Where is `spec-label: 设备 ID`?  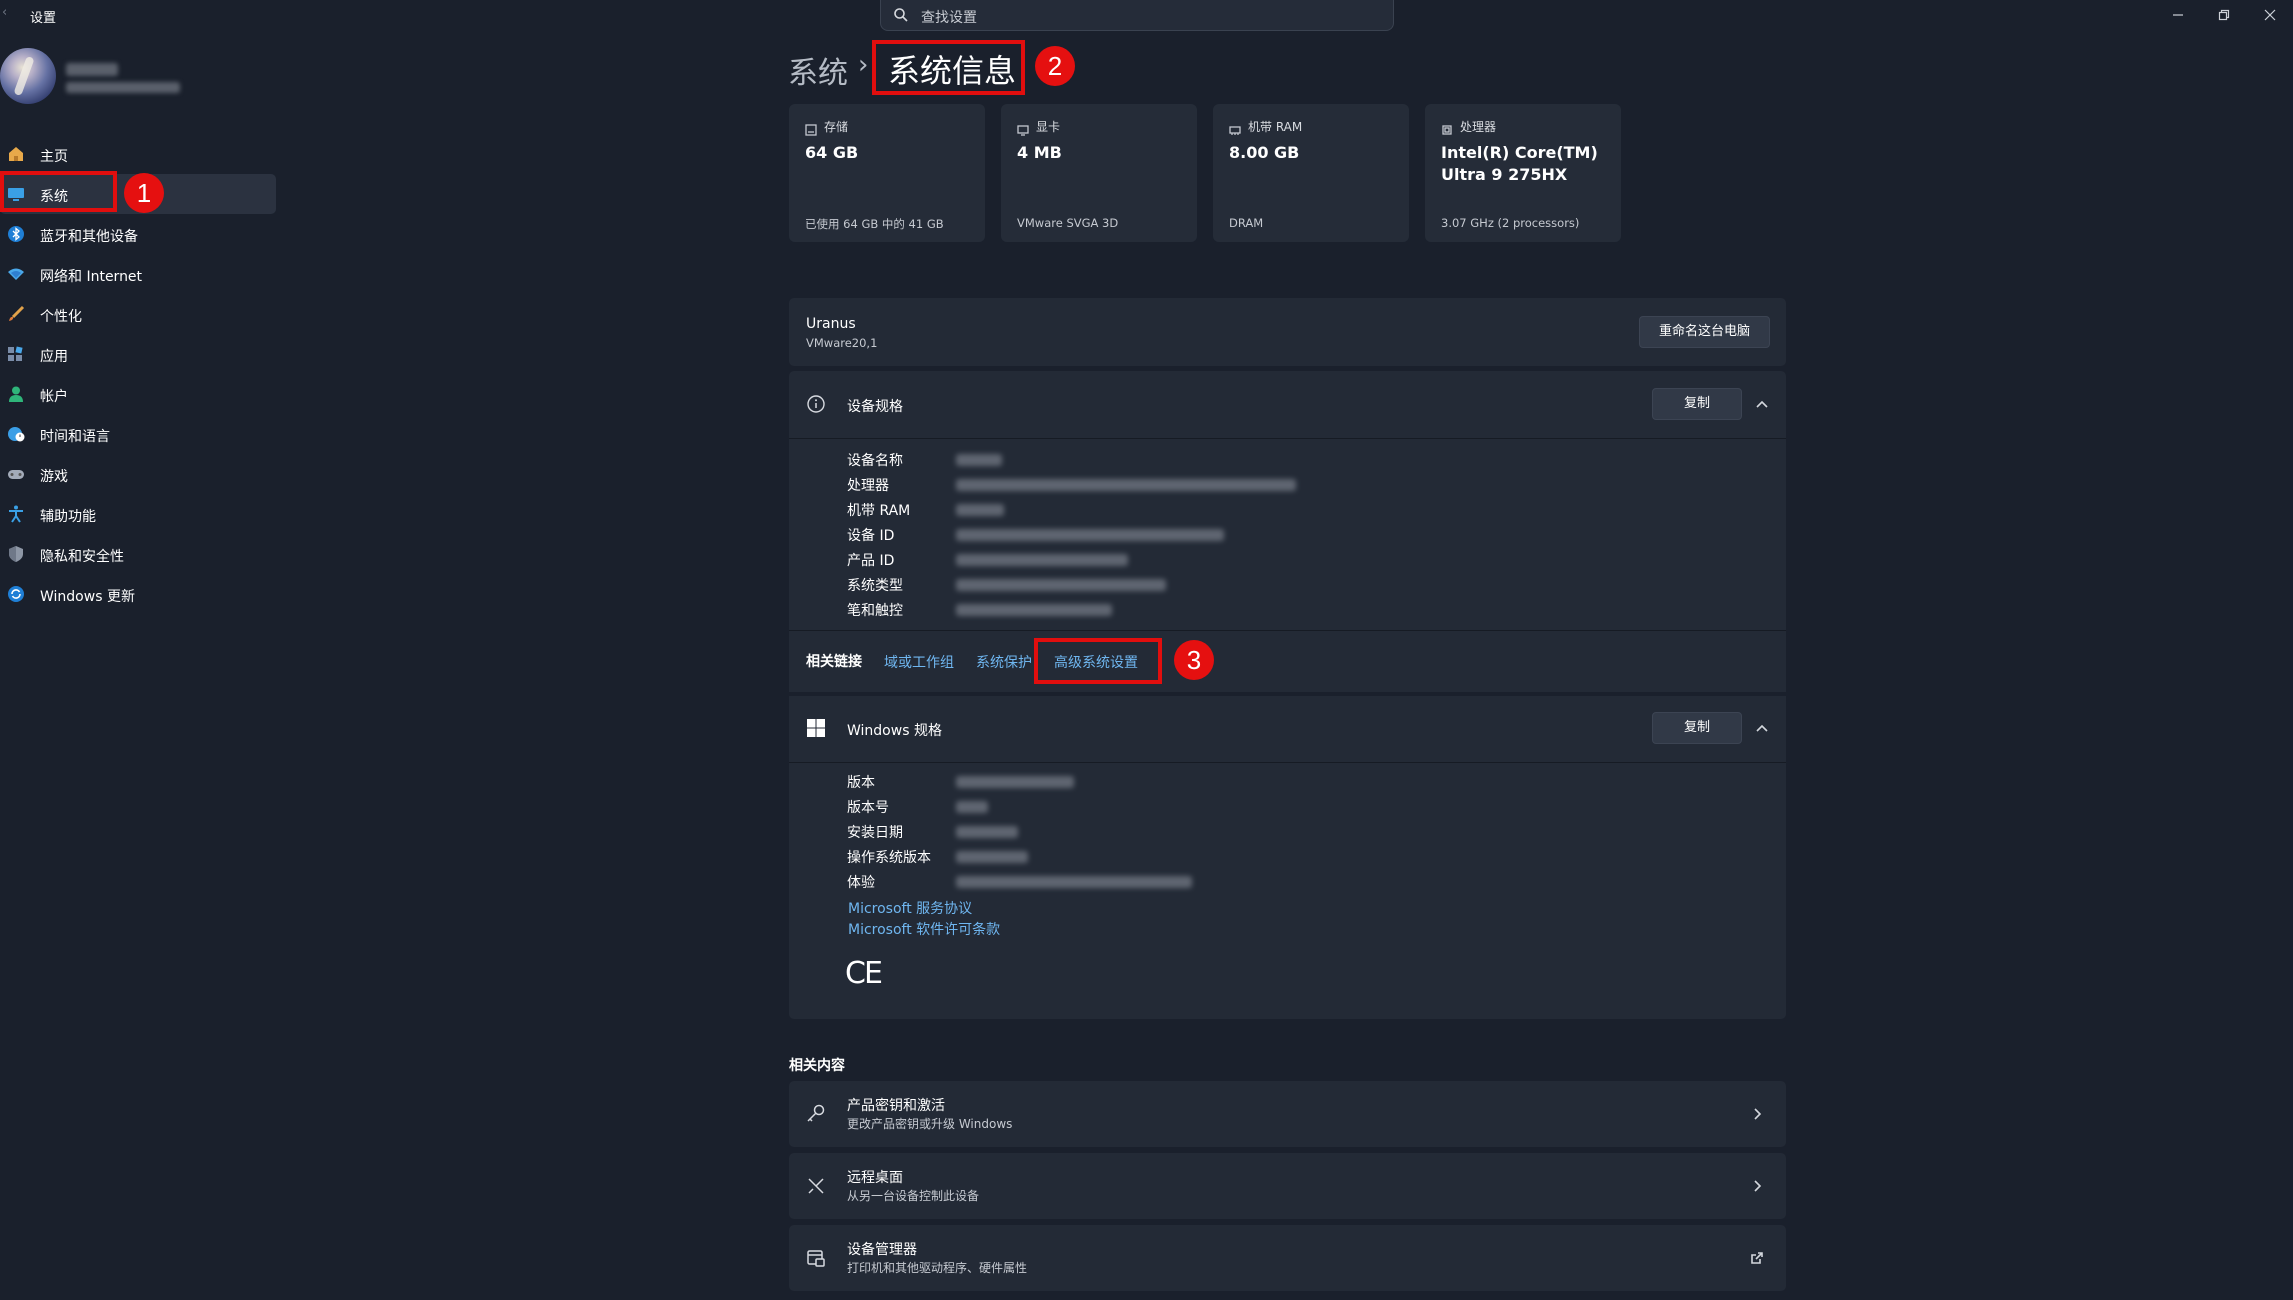
spec-label: 设备 ID is located at coordinates (871, 536).